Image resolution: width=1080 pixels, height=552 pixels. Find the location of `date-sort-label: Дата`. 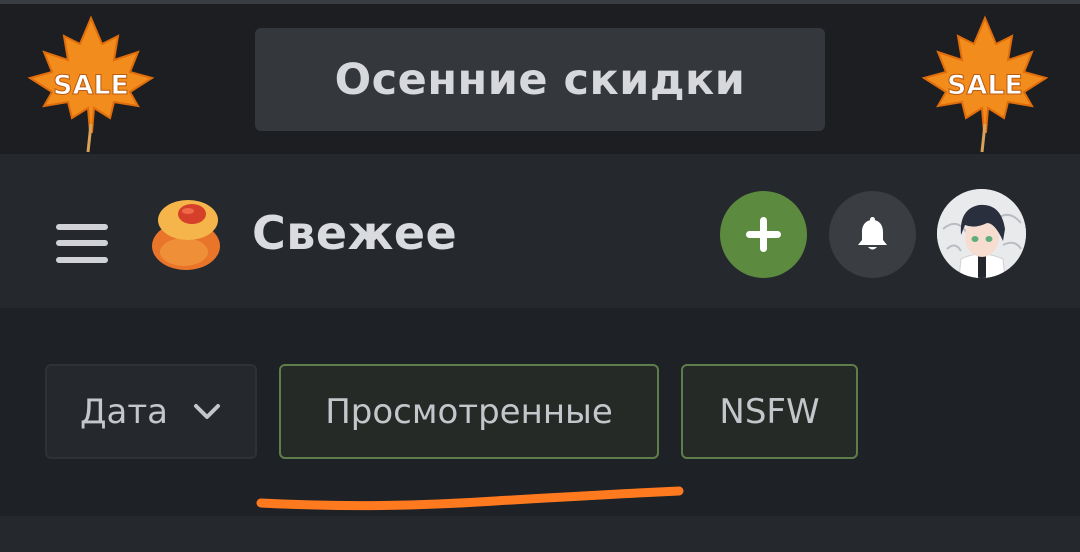

date-sort-label: Дата is located at coordinates (124, 411).